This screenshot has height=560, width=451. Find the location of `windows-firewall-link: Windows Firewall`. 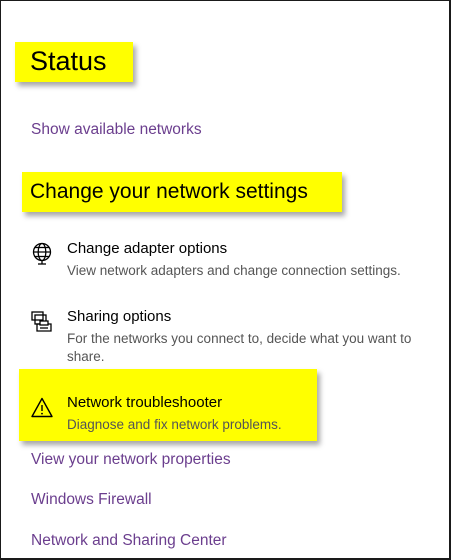

windows-firewall-link: Windows Firewall is located at coordinates (91, 500).